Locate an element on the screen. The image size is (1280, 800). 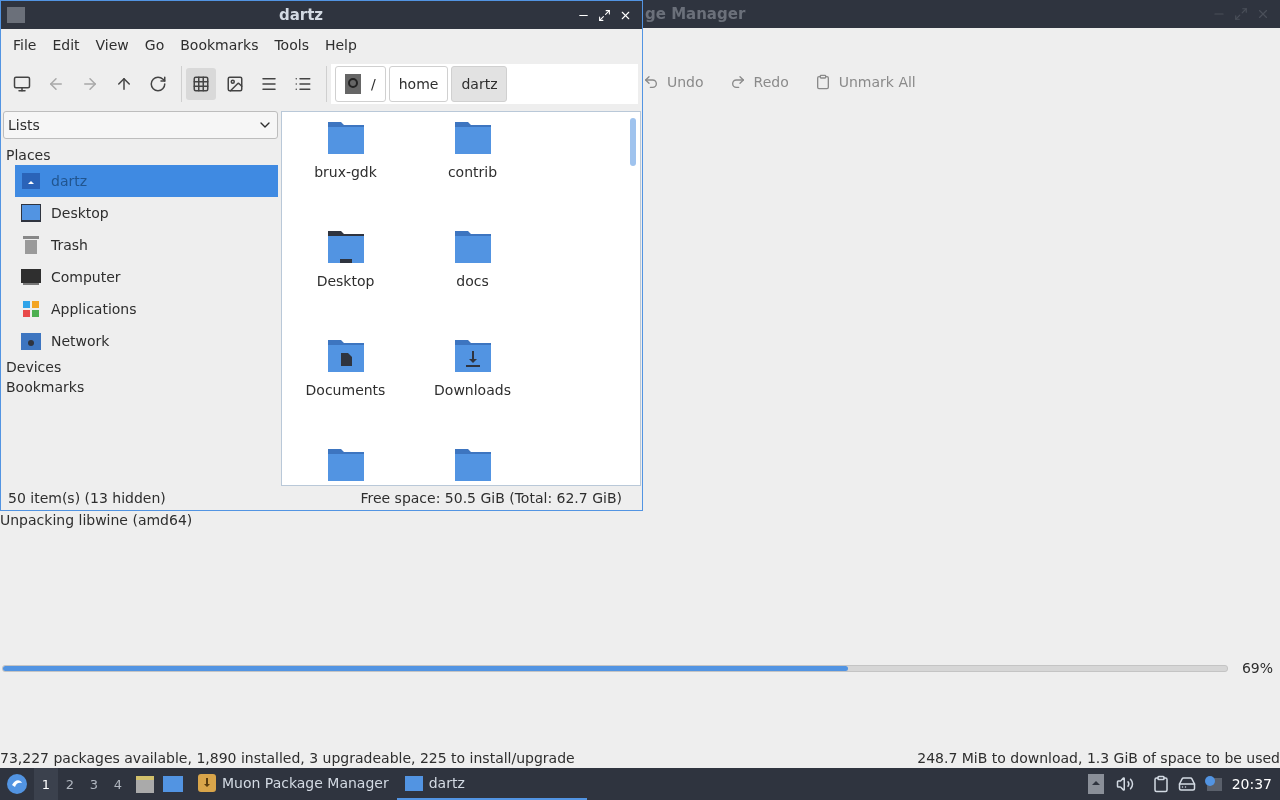
clock: 20:37 is located at coordinates (1251, 784).